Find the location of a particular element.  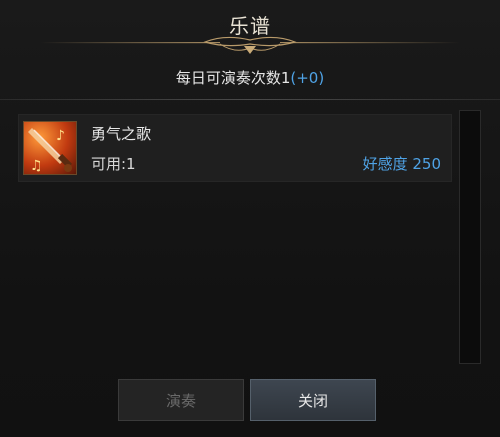

list-scrollbar is located at coordinates (470, 237).